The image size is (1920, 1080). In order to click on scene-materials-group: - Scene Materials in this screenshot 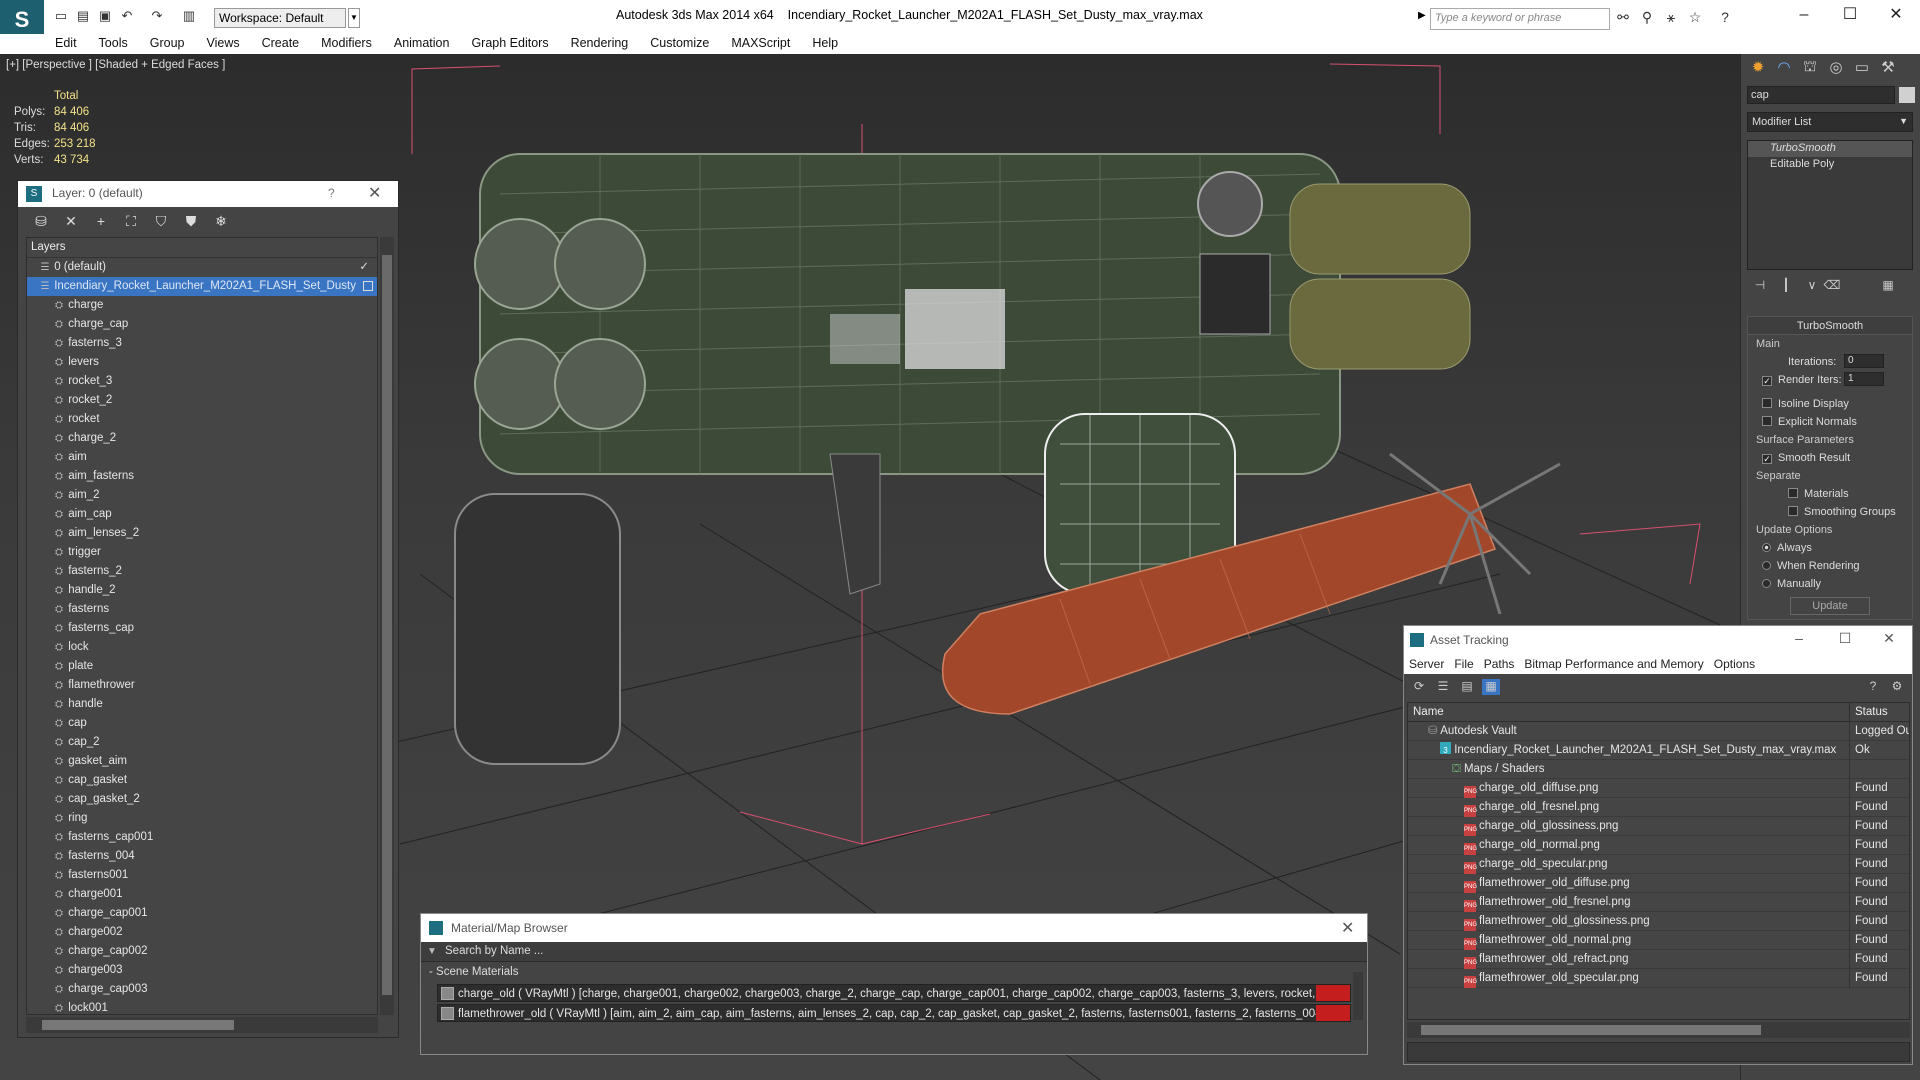, I will do `click(473, 972)`.